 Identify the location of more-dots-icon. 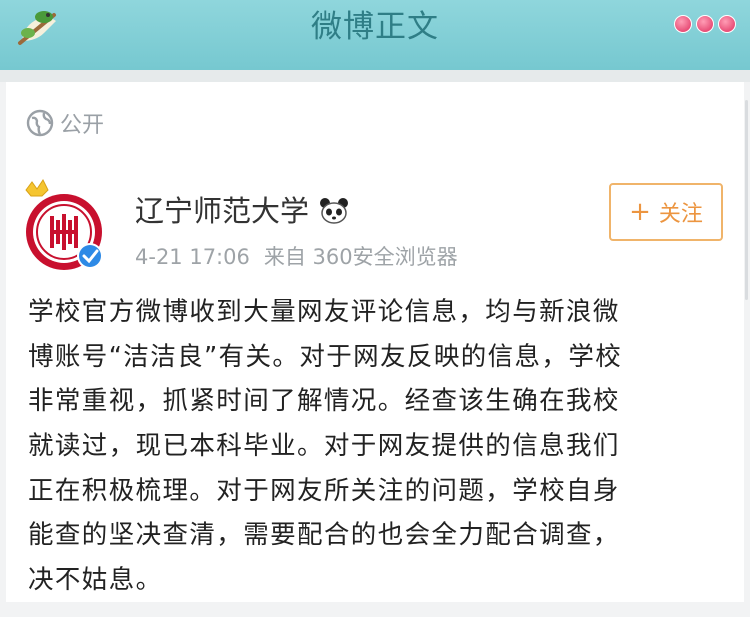
(705, 24).